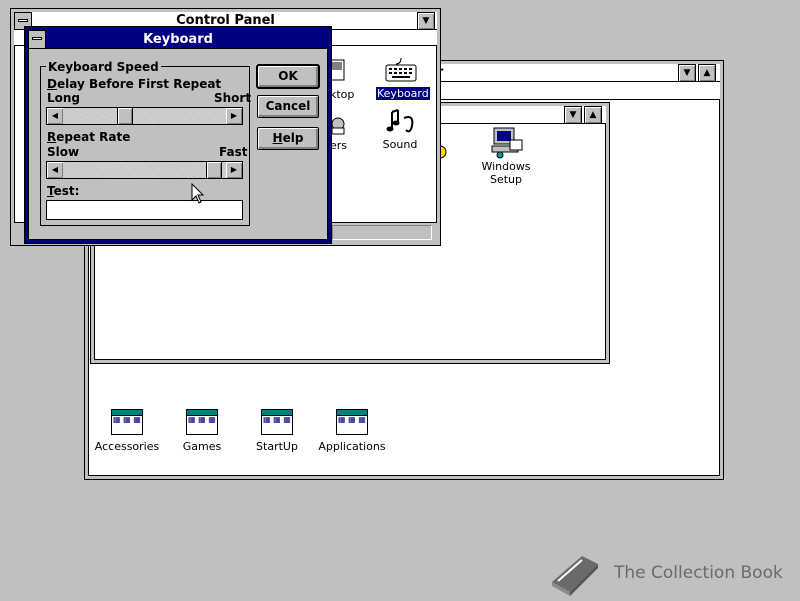 This screenshot has width=800, height=601. What do you see at coordinates (55, 170) in the screenshot?
I see `repeat-left-arrow: ◀` at bounding box center [55, 170].